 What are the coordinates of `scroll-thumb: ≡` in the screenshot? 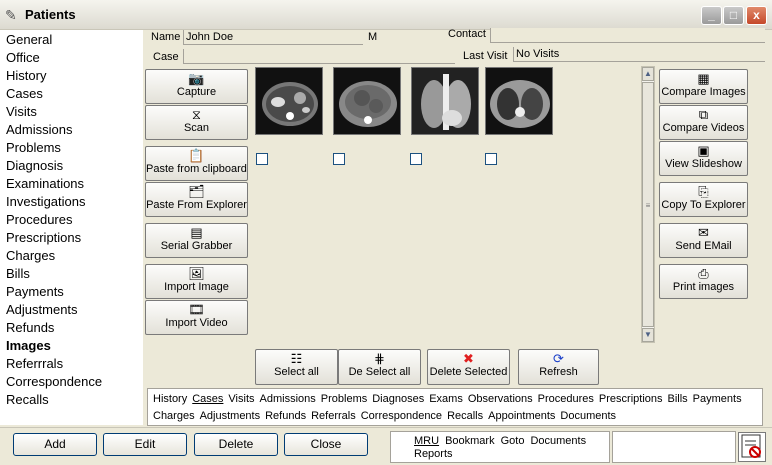 It's located at (648, 204).